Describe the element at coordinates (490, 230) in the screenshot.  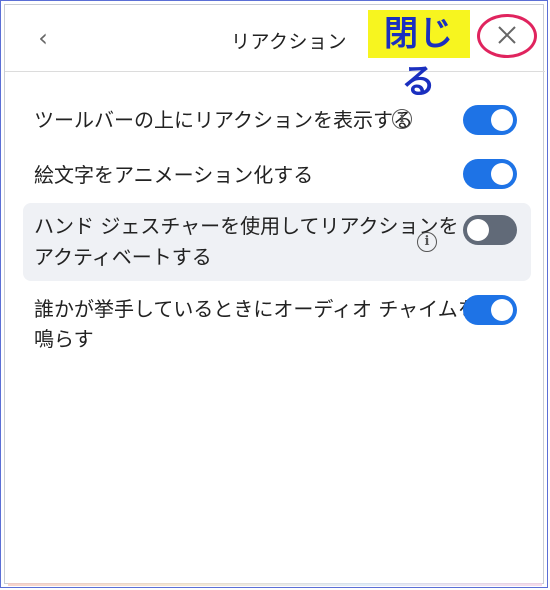
I see `toggle-hand-gesture-reactions` at that location.